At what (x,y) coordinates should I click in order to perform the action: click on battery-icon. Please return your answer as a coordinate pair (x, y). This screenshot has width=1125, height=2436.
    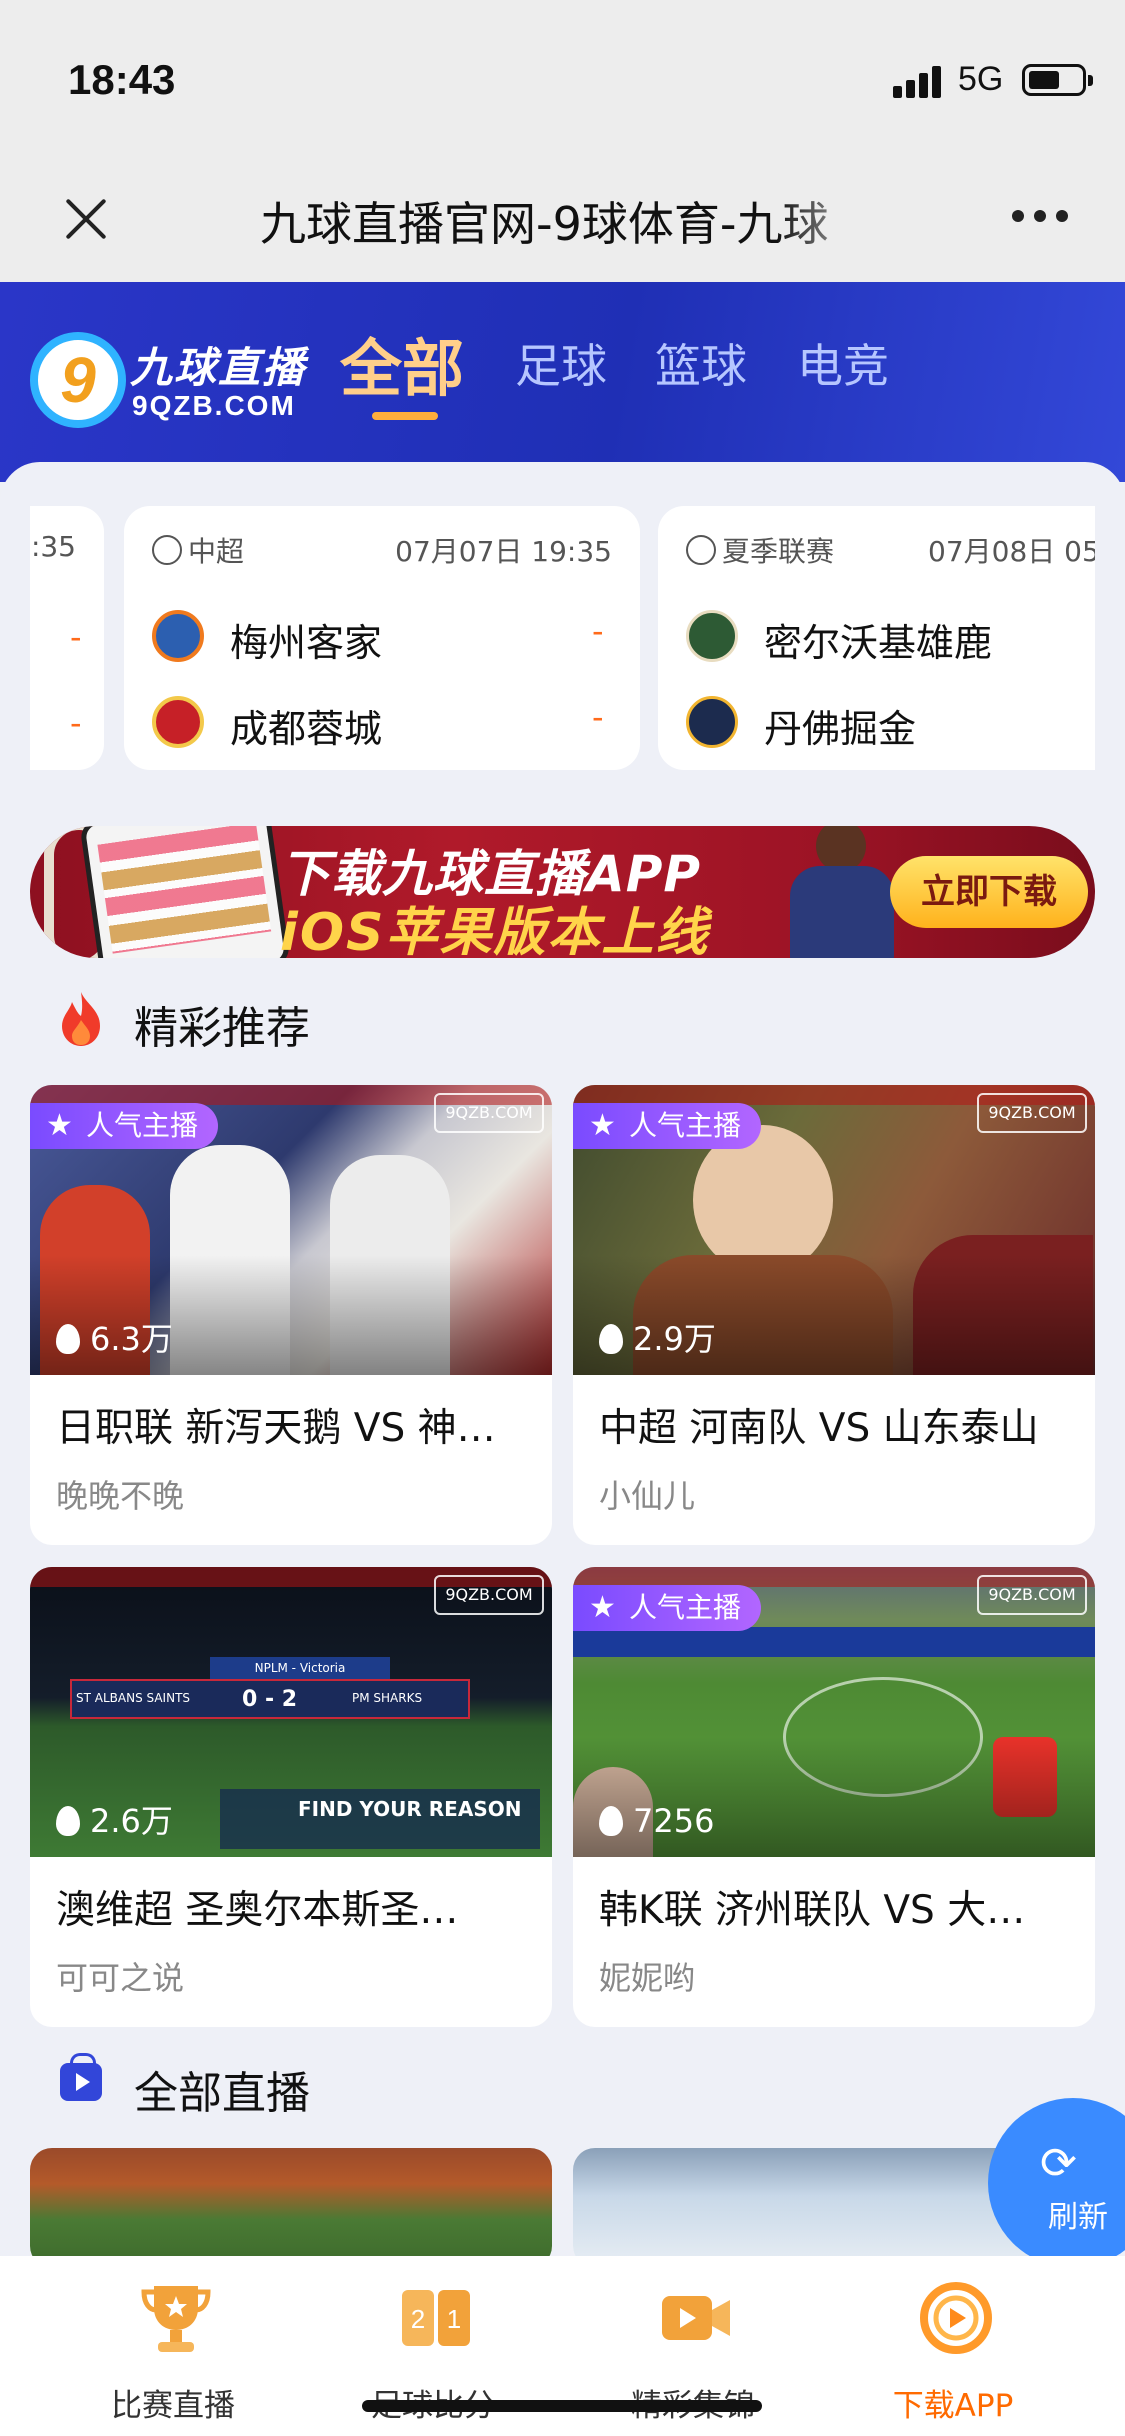
    Looking at the image, I should click on (1057, 80).